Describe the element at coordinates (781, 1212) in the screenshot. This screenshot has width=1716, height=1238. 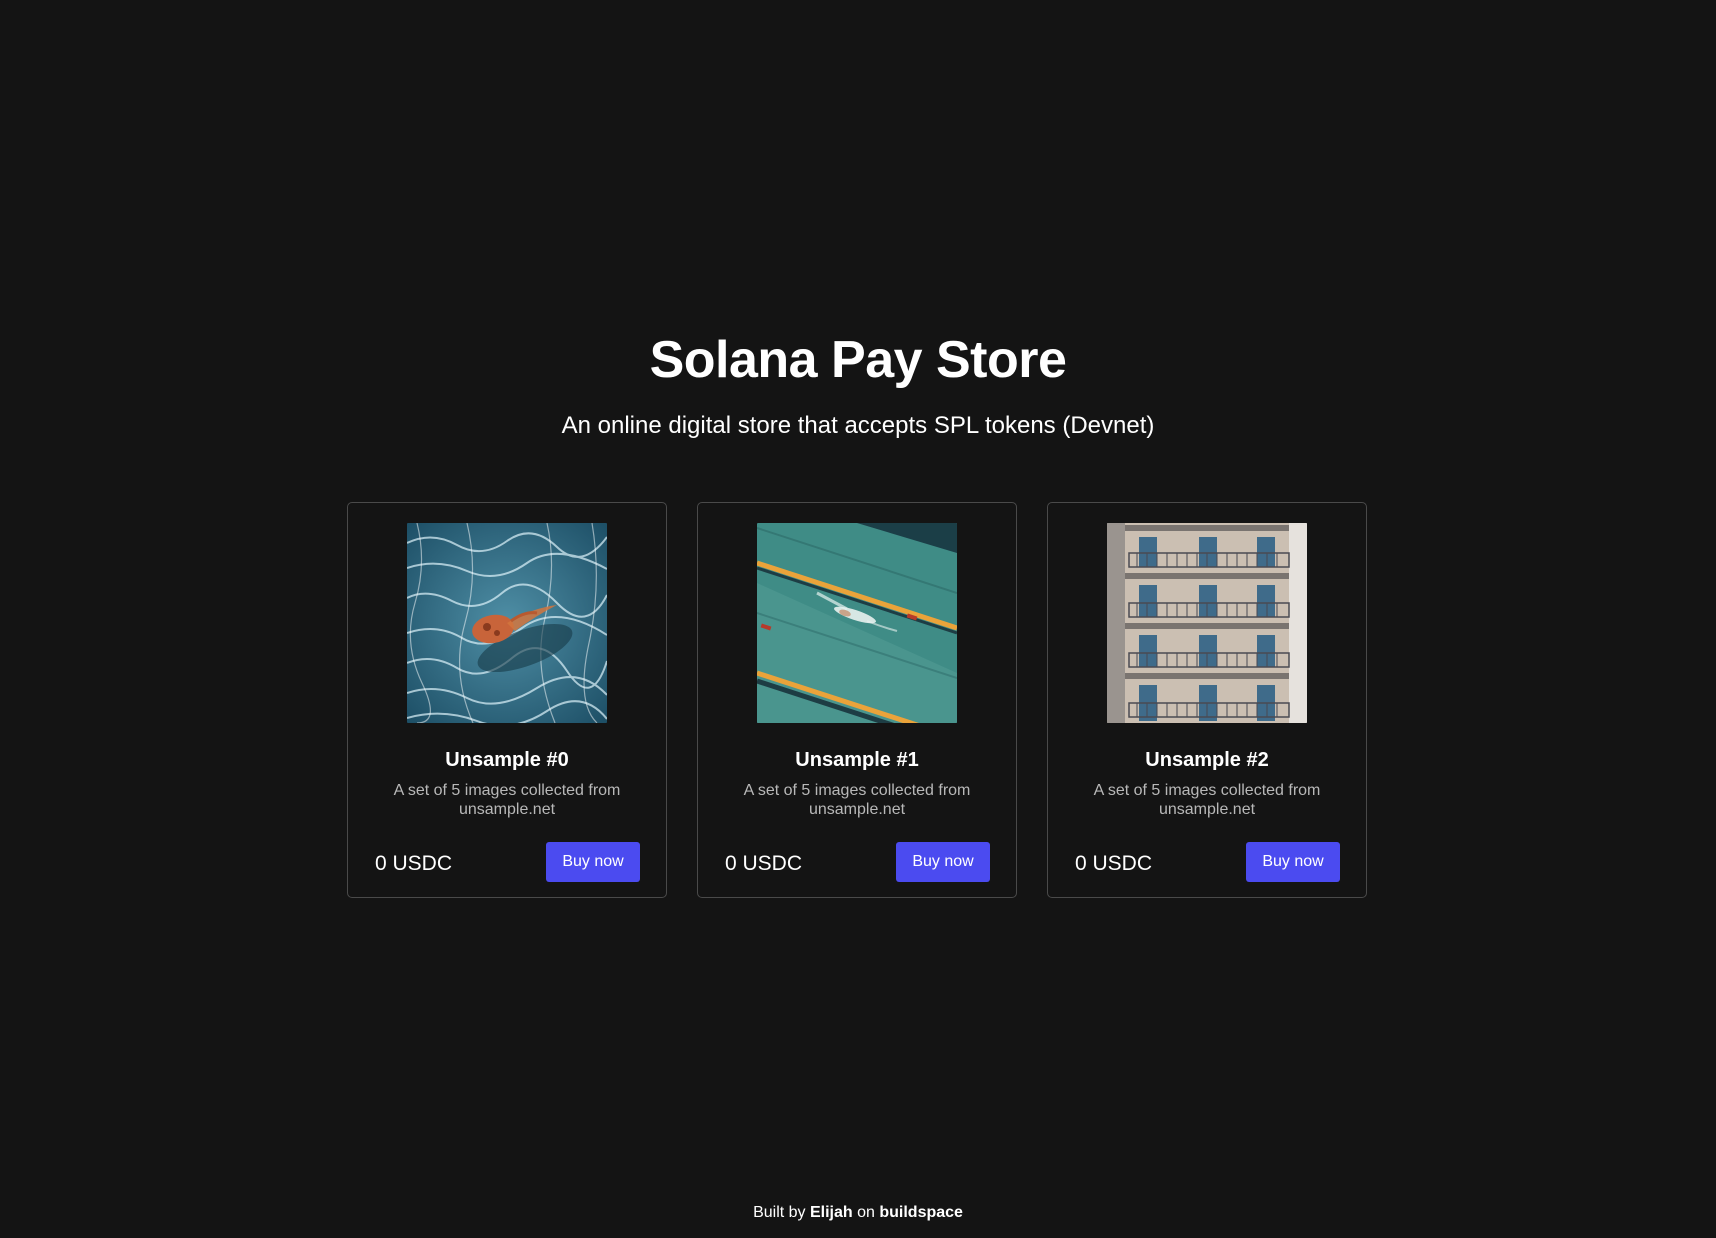
I see `footer-prefix: Built by` at that location.